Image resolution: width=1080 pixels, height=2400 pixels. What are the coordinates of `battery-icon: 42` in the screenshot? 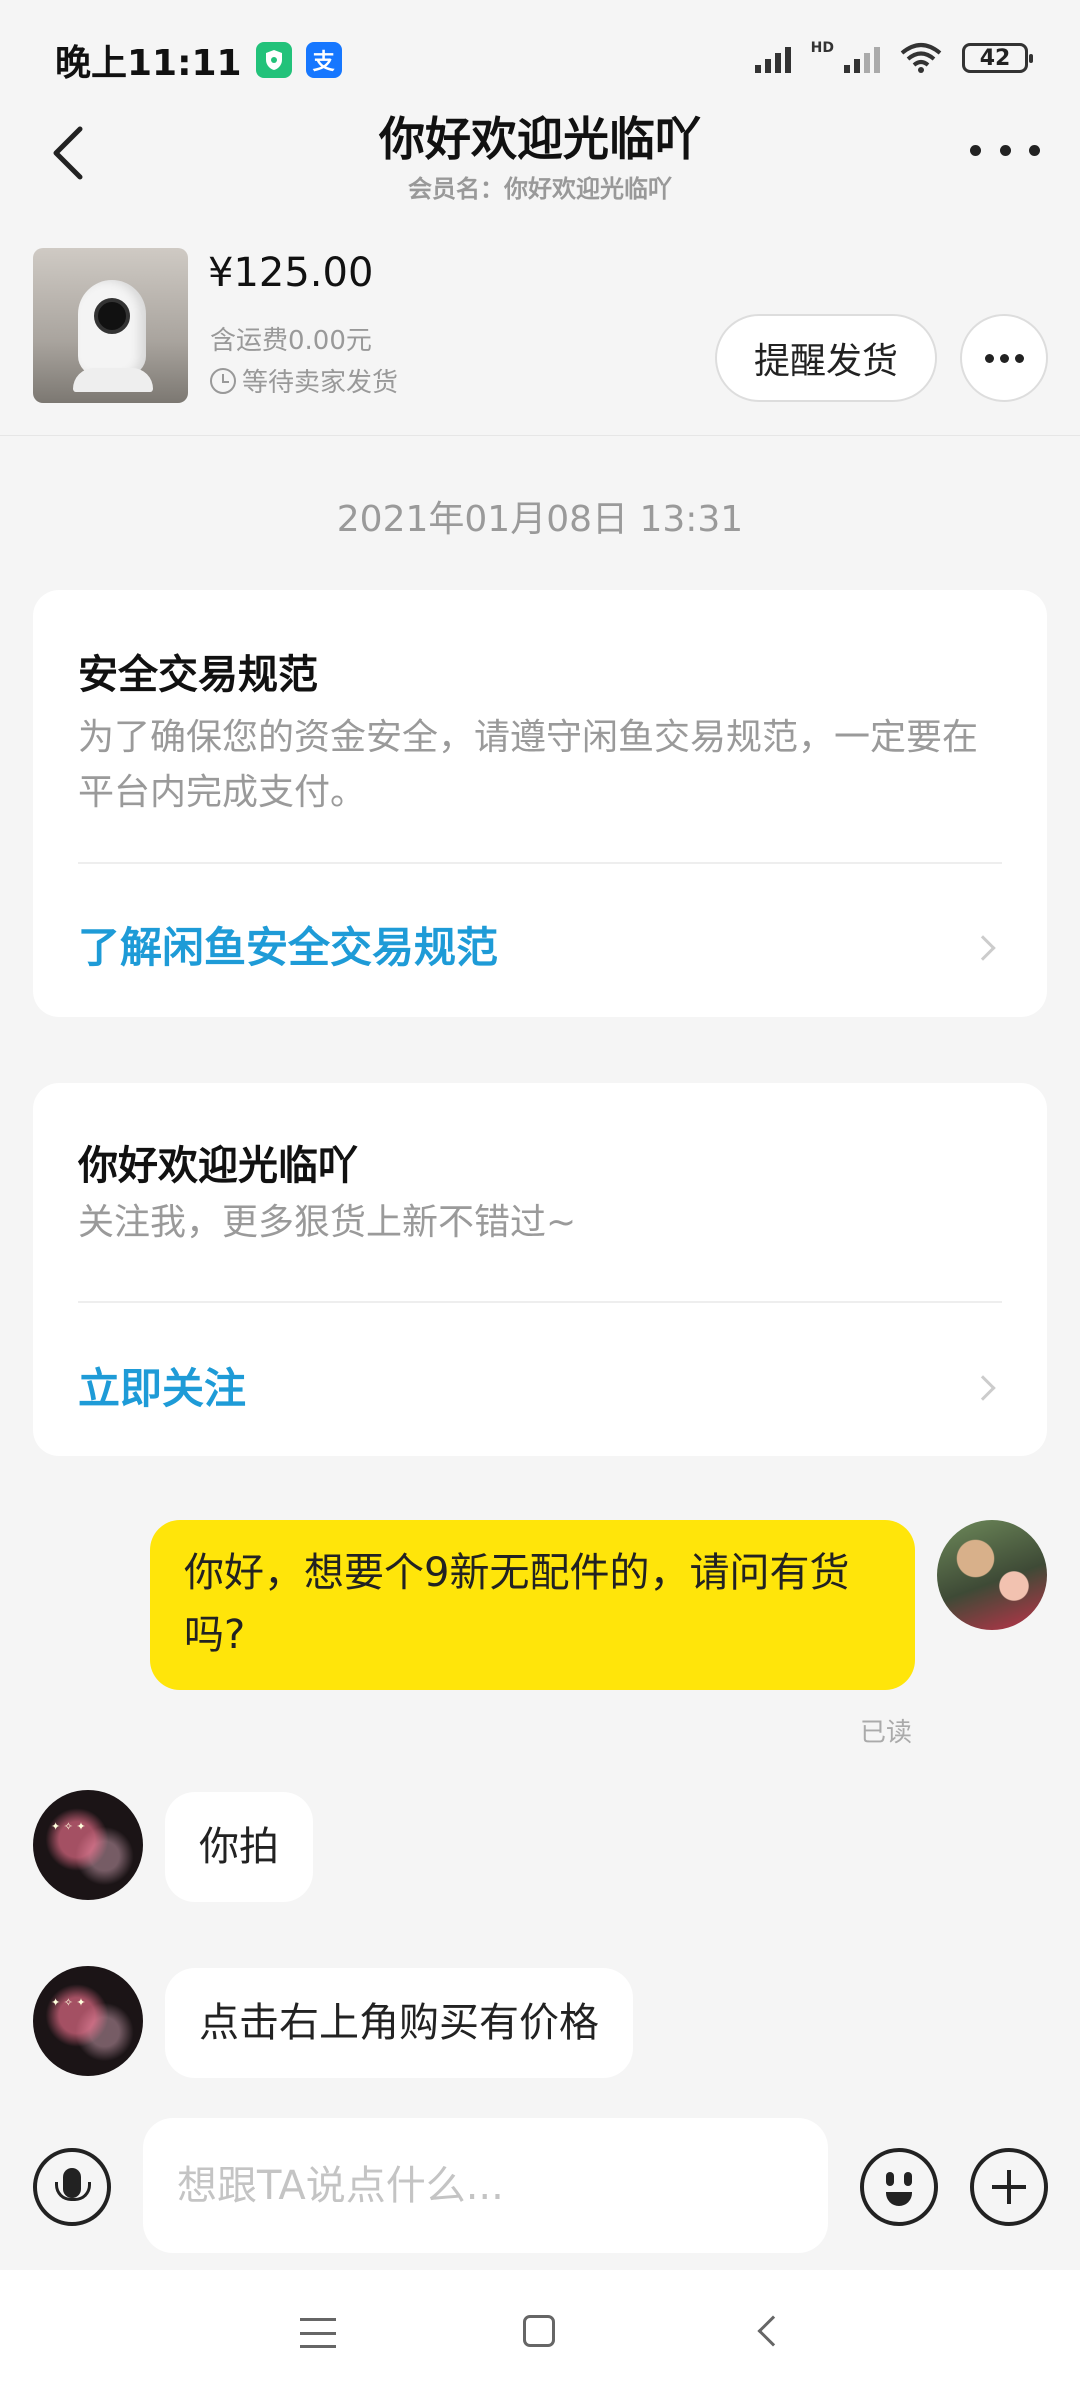 It's located at (997, 58).